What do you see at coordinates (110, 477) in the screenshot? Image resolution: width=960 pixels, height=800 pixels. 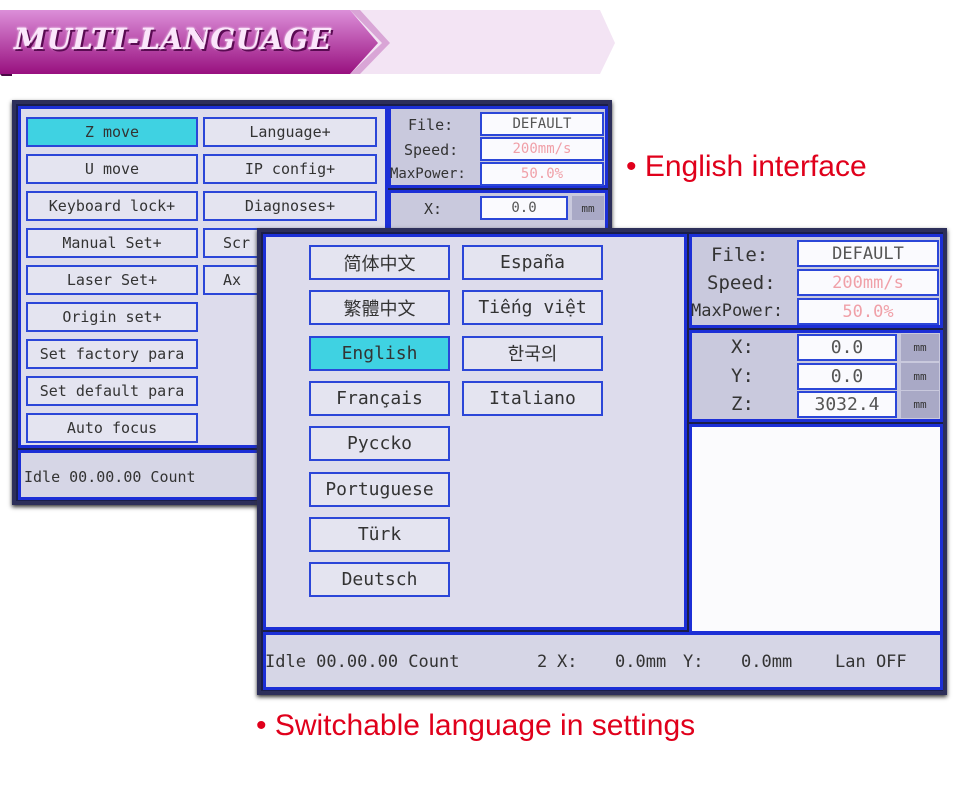 I see `status-text: Idle 00.00.00 Count` at bounding box center [110, 477].